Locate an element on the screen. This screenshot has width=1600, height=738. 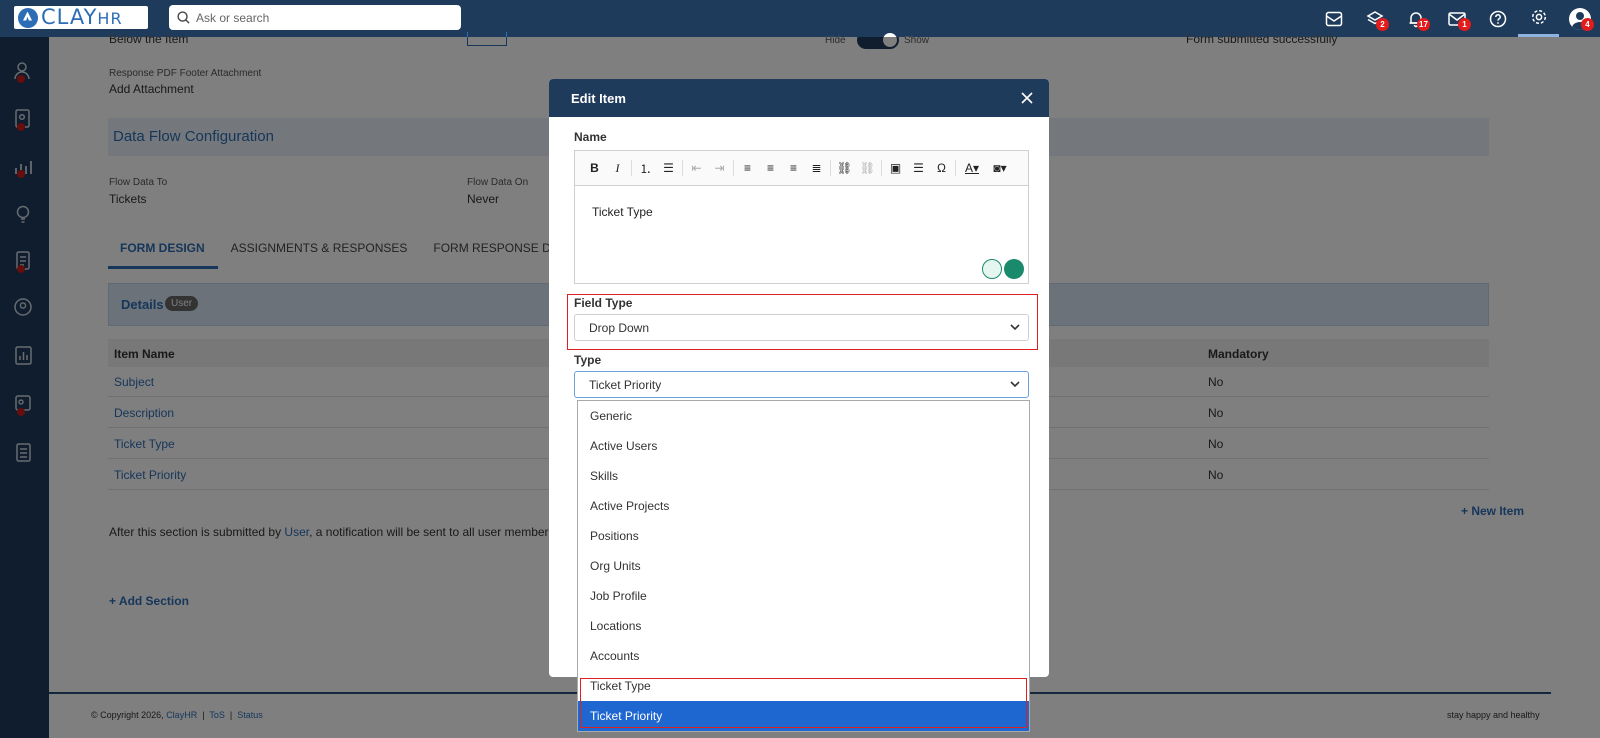
unlink-icon: ⛓ is located at coordinates (867, 168).